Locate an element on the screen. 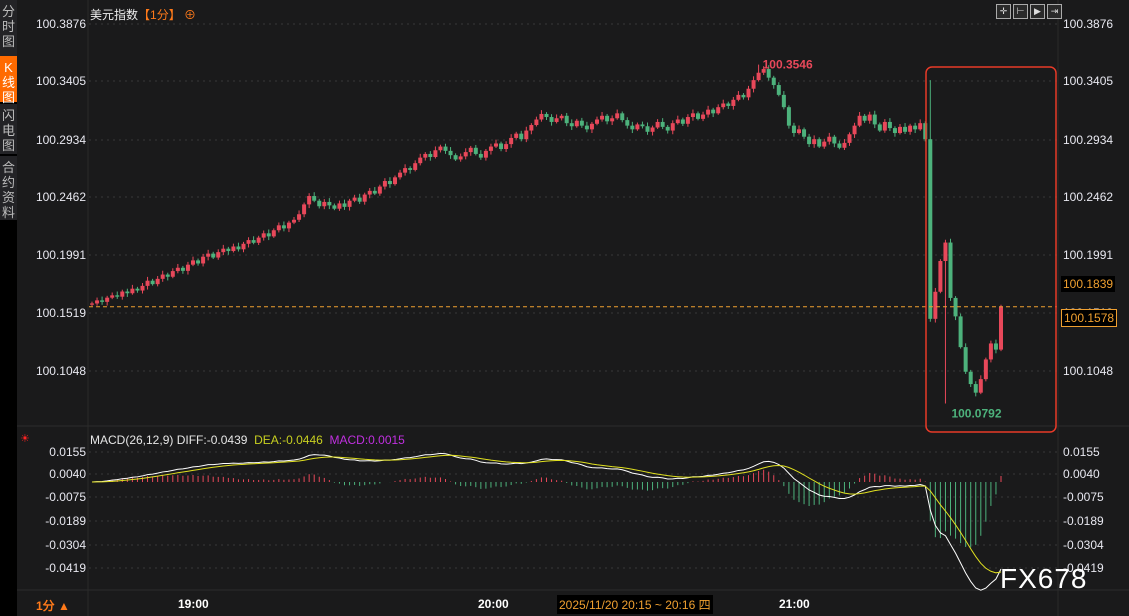  price-tick-right: 100.2462 is located at coordinates (1088, 197).